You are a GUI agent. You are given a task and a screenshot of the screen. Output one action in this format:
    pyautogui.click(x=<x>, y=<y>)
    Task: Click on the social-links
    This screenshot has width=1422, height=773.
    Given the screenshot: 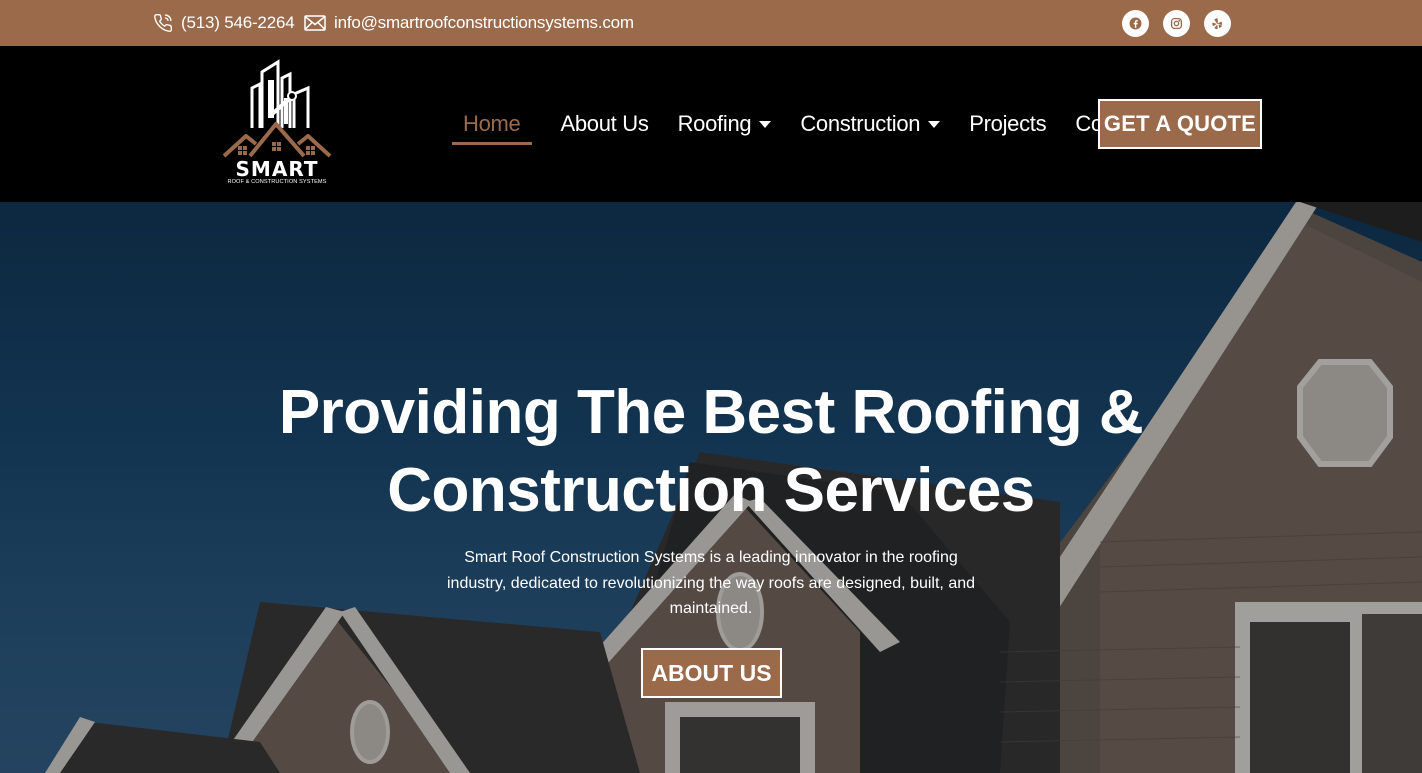 What is the action you would take?
    pyautogui.click(x=1176, y=23)
    